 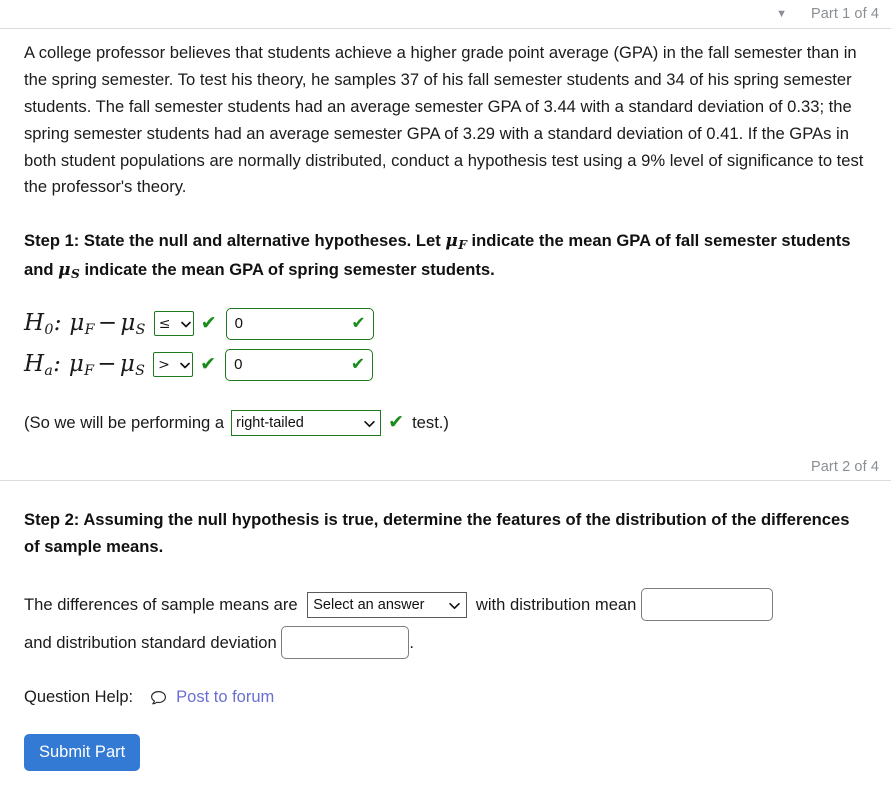 I want to click on speech-bubble-icon, so click(x=158, y=698).